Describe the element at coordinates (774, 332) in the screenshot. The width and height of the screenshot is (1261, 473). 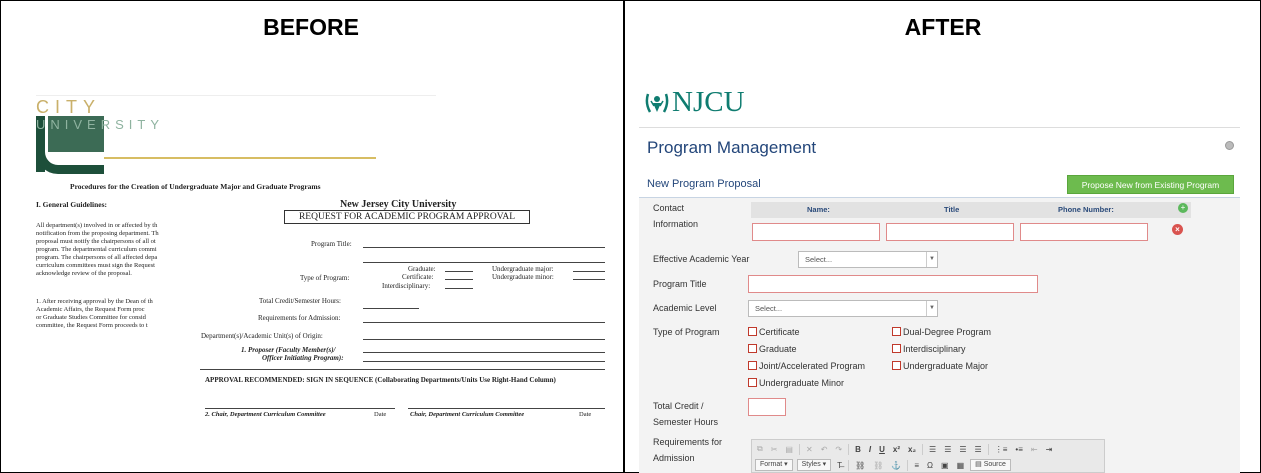
I see `certificate-checkbox: Certificate` at that location.